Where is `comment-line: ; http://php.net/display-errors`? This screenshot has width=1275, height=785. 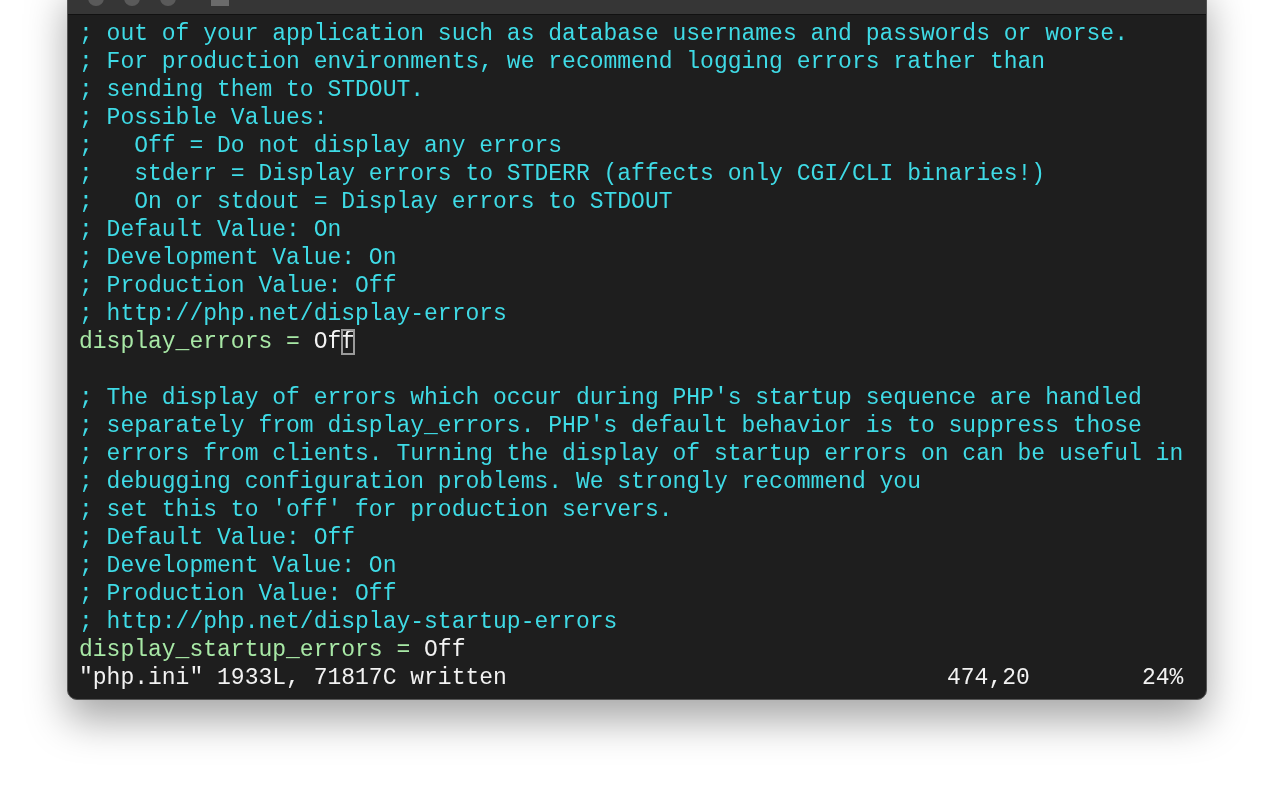
comment-line: ; http://php.net/display-errors is located at coordinates (293, 314).